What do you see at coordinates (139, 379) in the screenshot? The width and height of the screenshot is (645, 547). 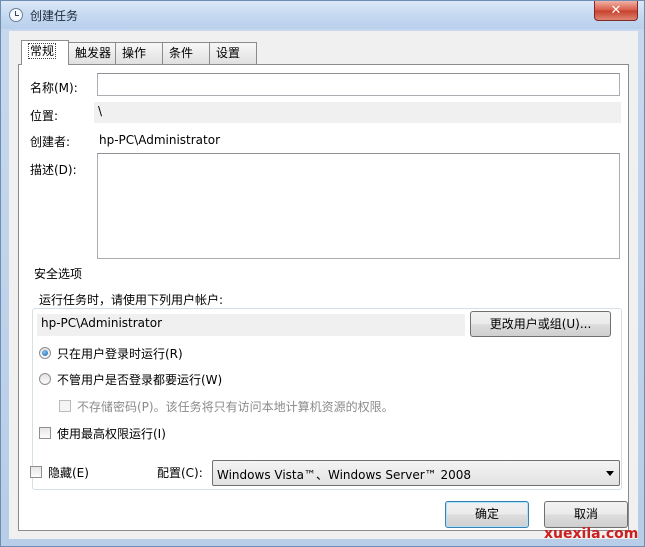 I see `run-whether-logged-on-label: 不管用户是否登录都要运行(W)` at bounding box center [139, 379].